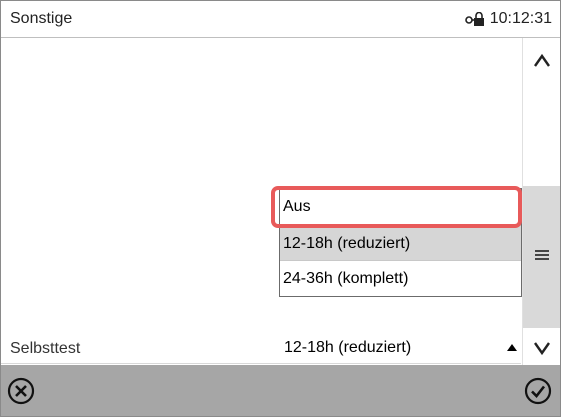 This screenshot has height=417, width=561. I want to click on option-12-18h: 12-18h (reduziert), so click(400, 243).